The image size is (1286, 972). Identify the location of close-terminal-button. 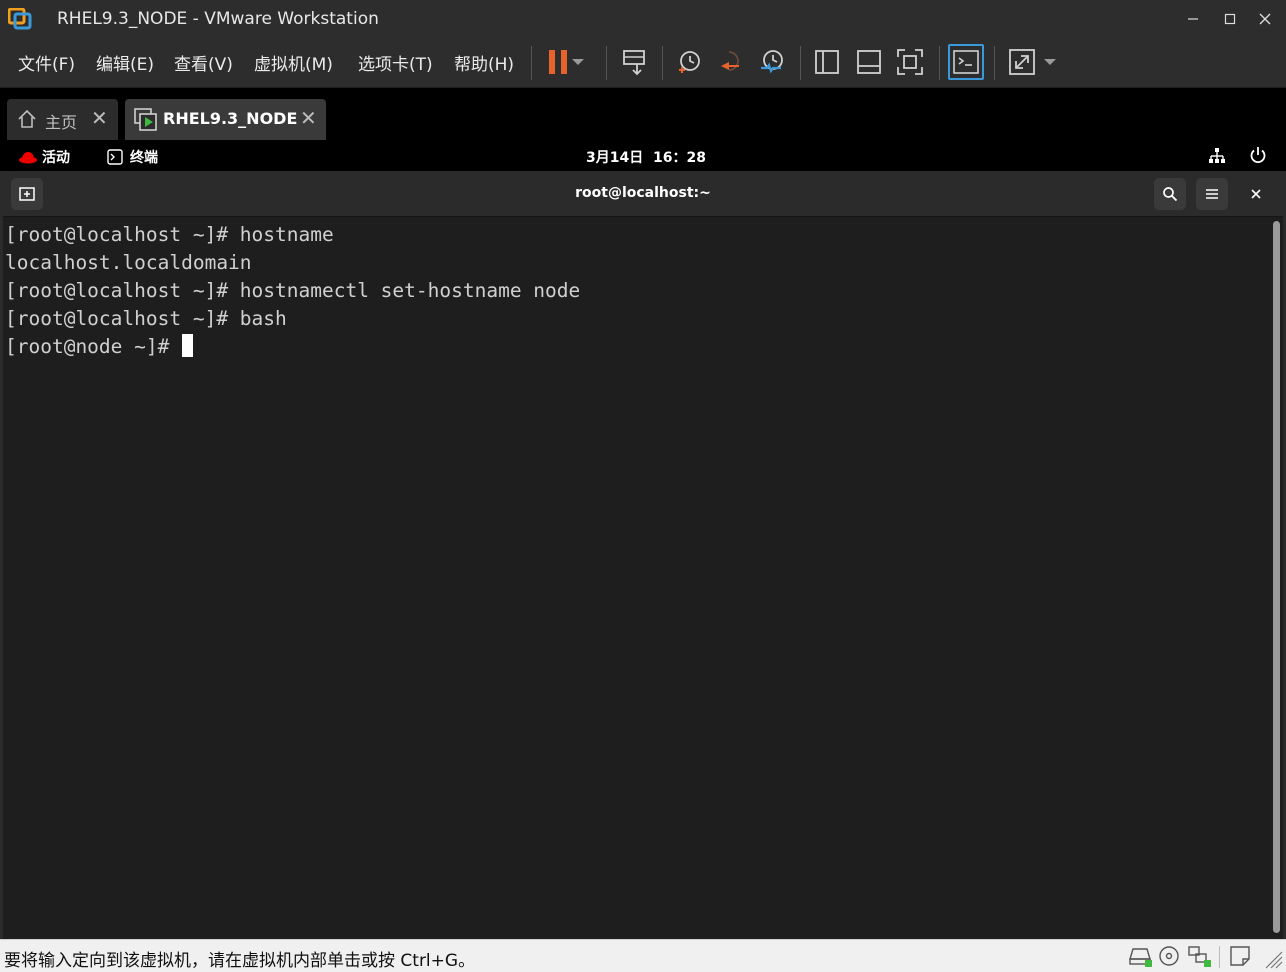
(1256, 194).